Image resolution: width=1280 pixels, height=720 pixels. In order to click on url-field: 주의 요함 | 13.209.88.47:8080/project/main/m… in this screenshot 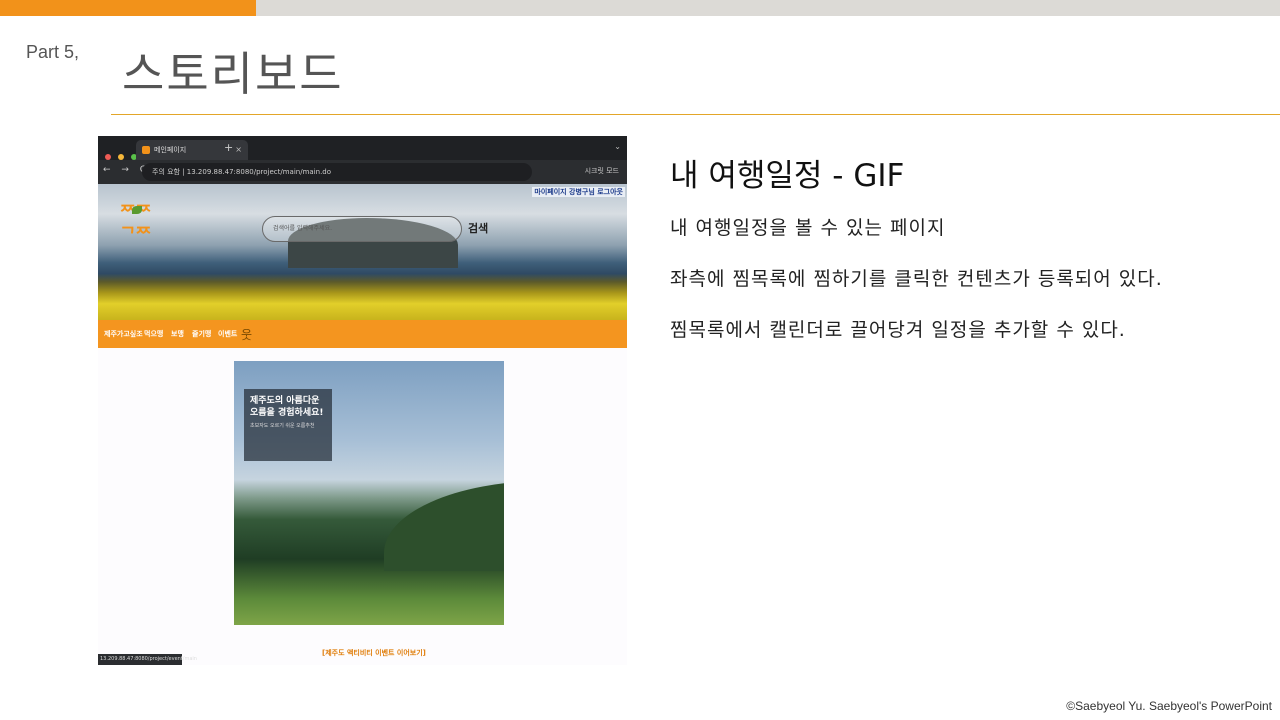, I will do `click(337, 172)`.